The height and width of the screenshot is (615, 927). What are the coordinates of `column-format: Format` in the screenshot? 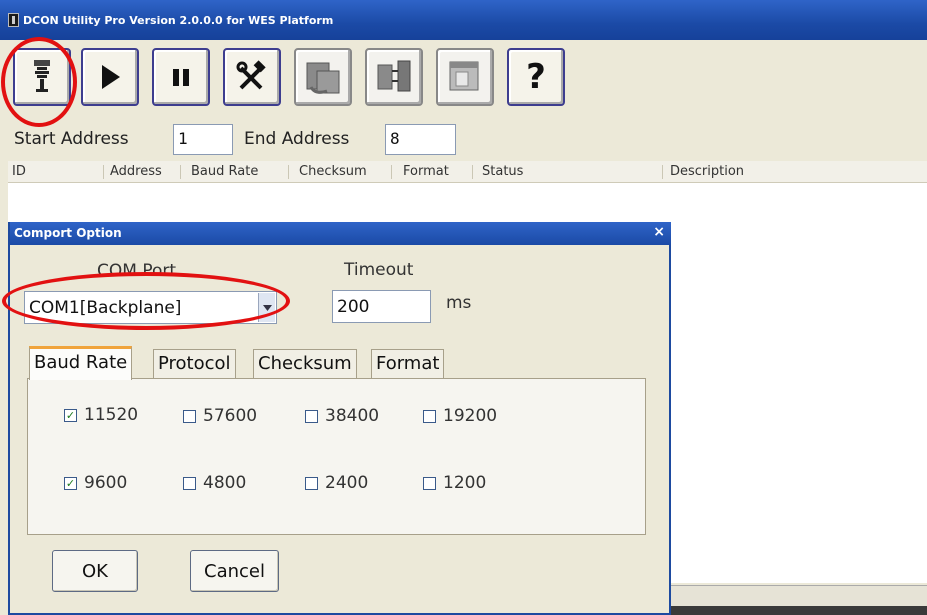 It's located at (426, 171).